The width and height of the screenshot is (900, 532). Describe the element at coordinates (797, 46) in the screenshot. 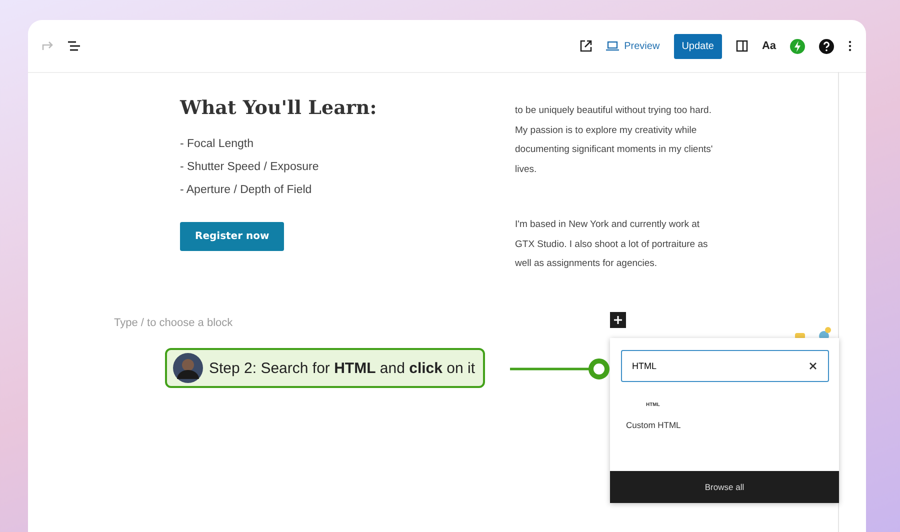

I see `lightning-icon` at that location.